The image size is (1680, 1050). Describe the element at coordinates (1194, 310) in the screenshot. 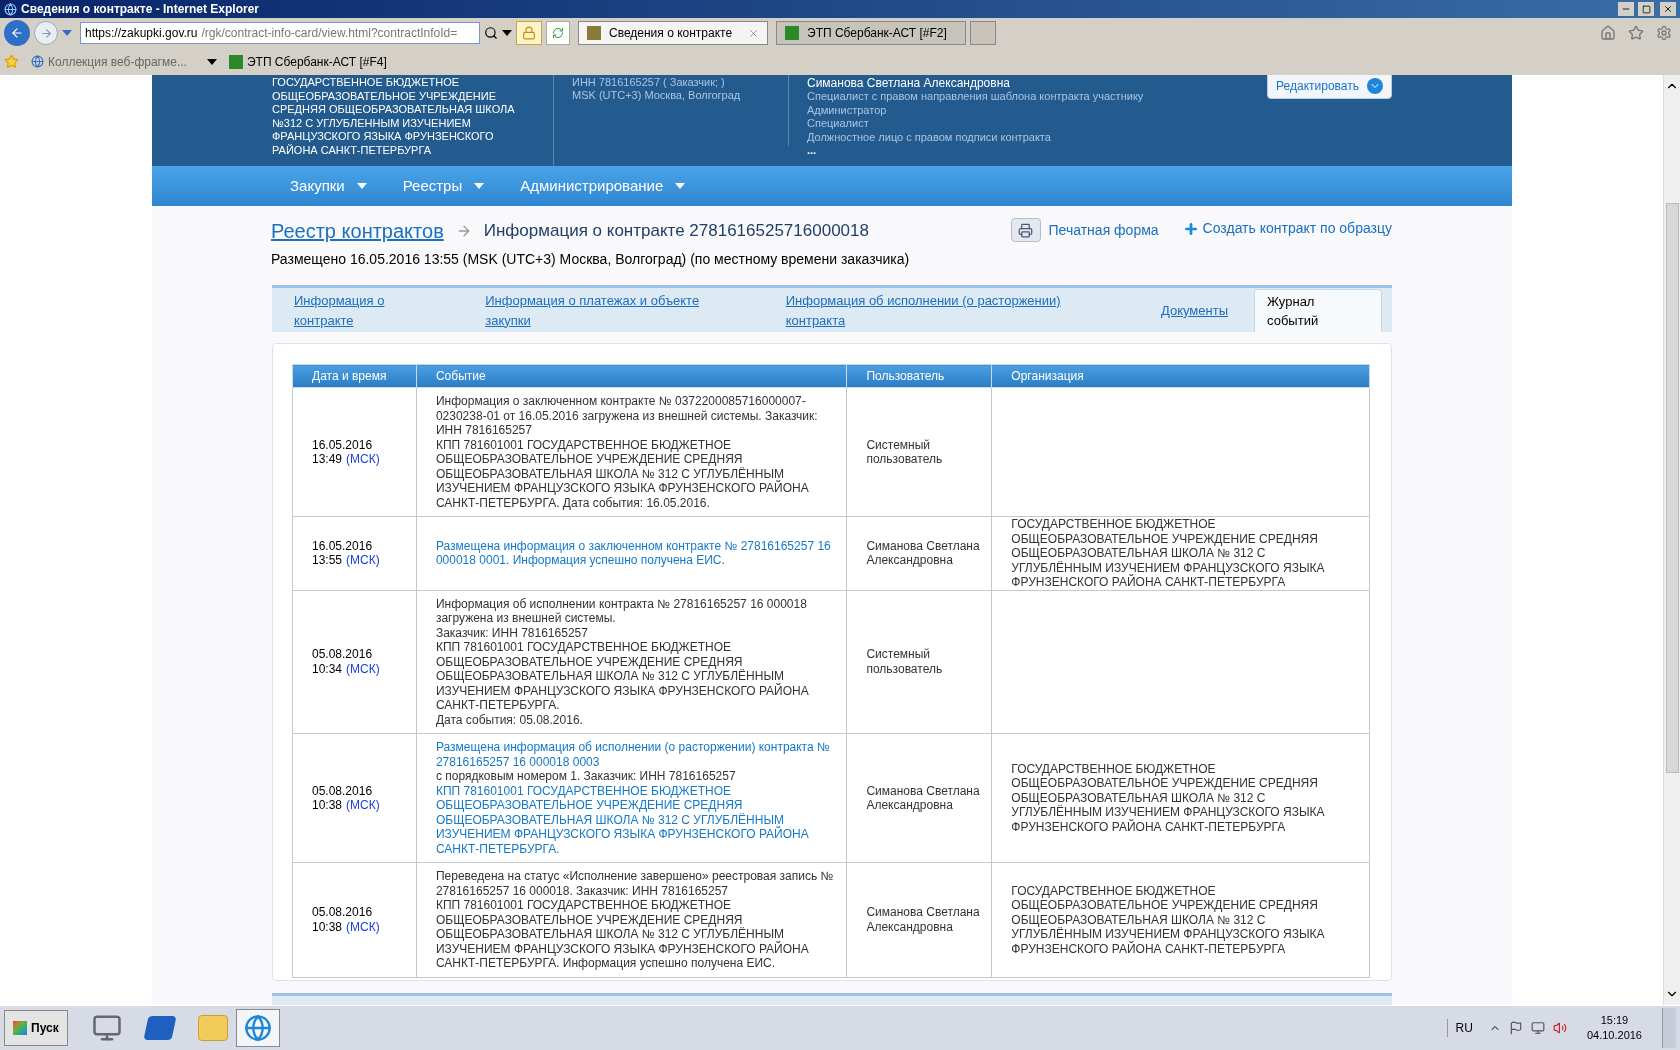

I see `tab: Документы` at that location.